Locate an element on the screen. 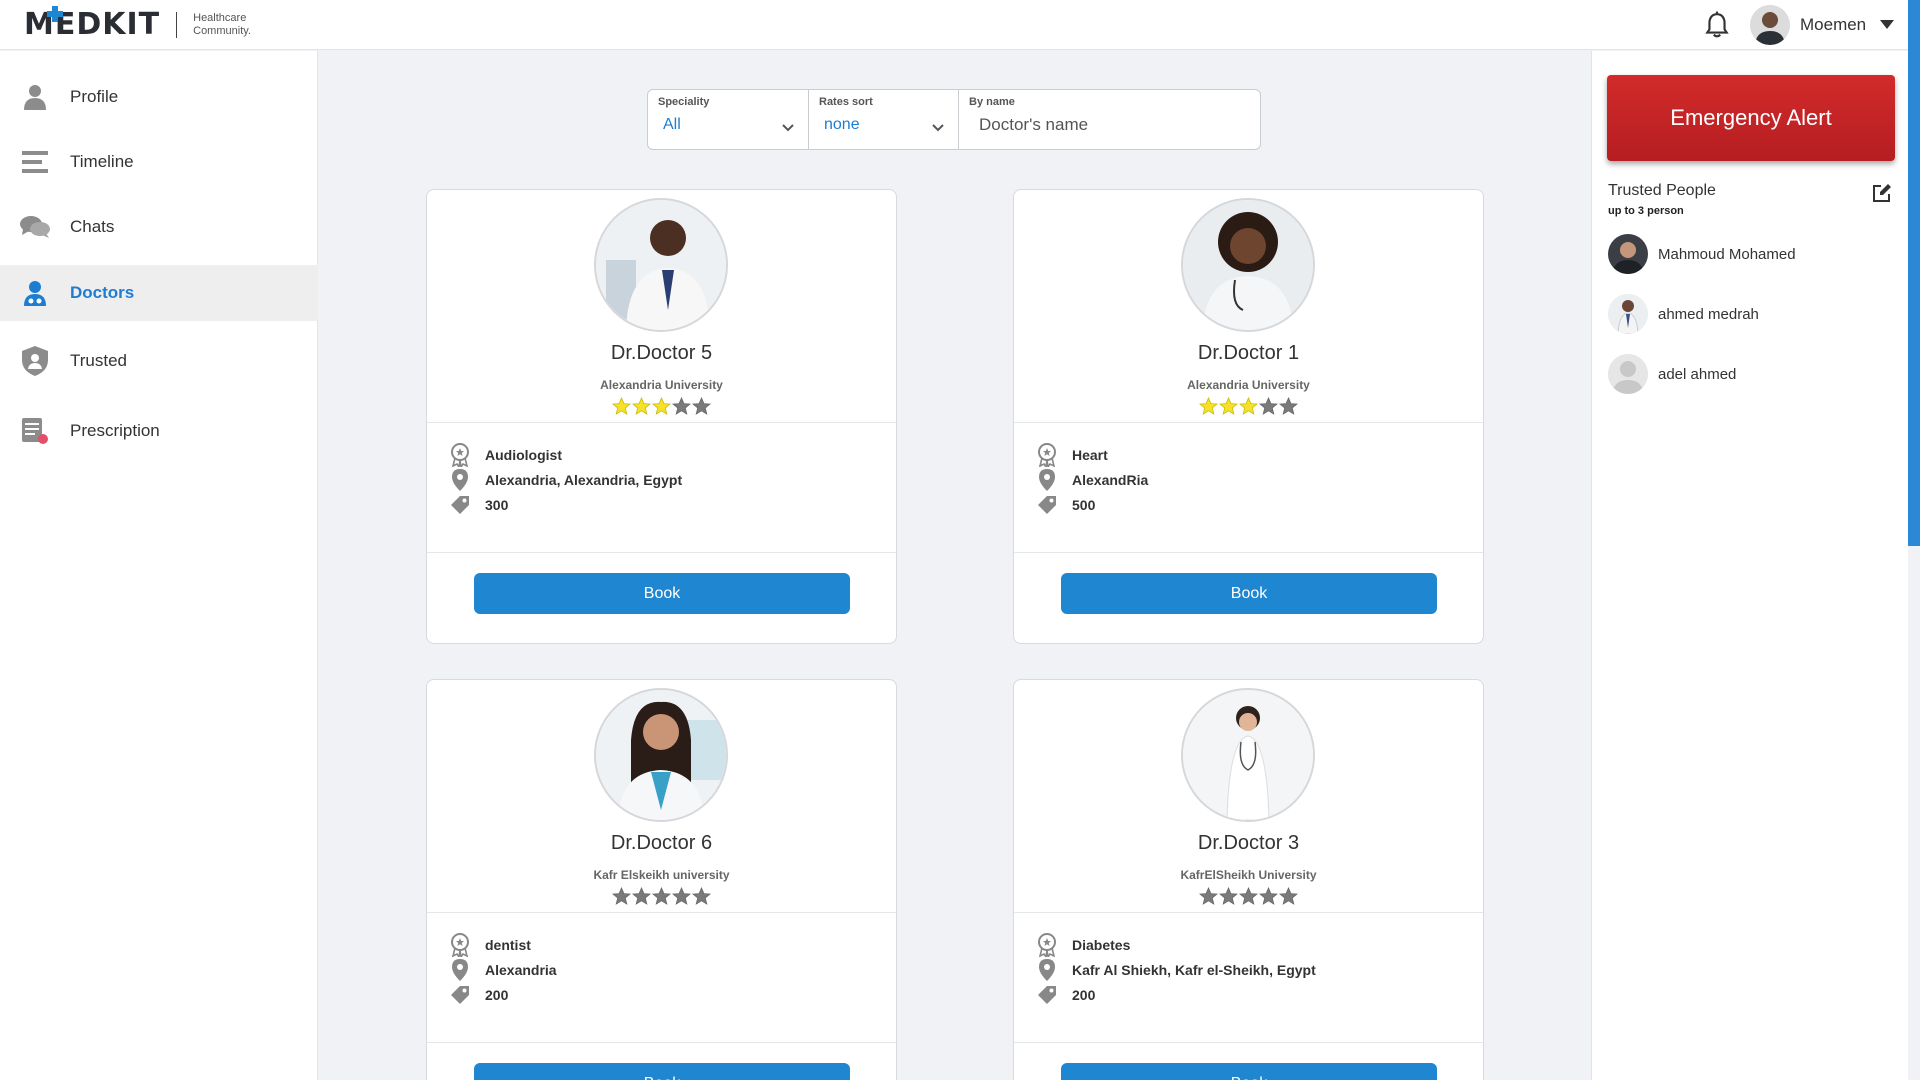 The image size is (1920, 1080). doctor-name: Dr.Doctor 6 is located at coordinates (661, 843).